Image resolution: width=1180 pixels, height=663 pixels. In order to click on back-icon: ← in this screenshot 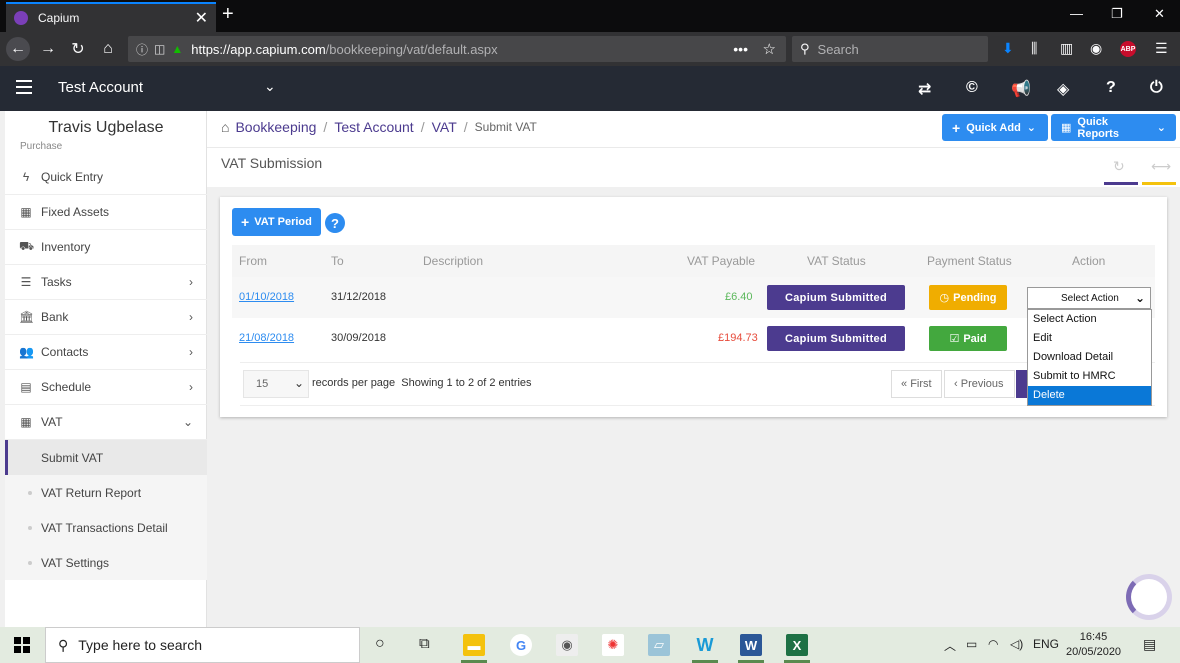, I will do `click(18, 49)`.